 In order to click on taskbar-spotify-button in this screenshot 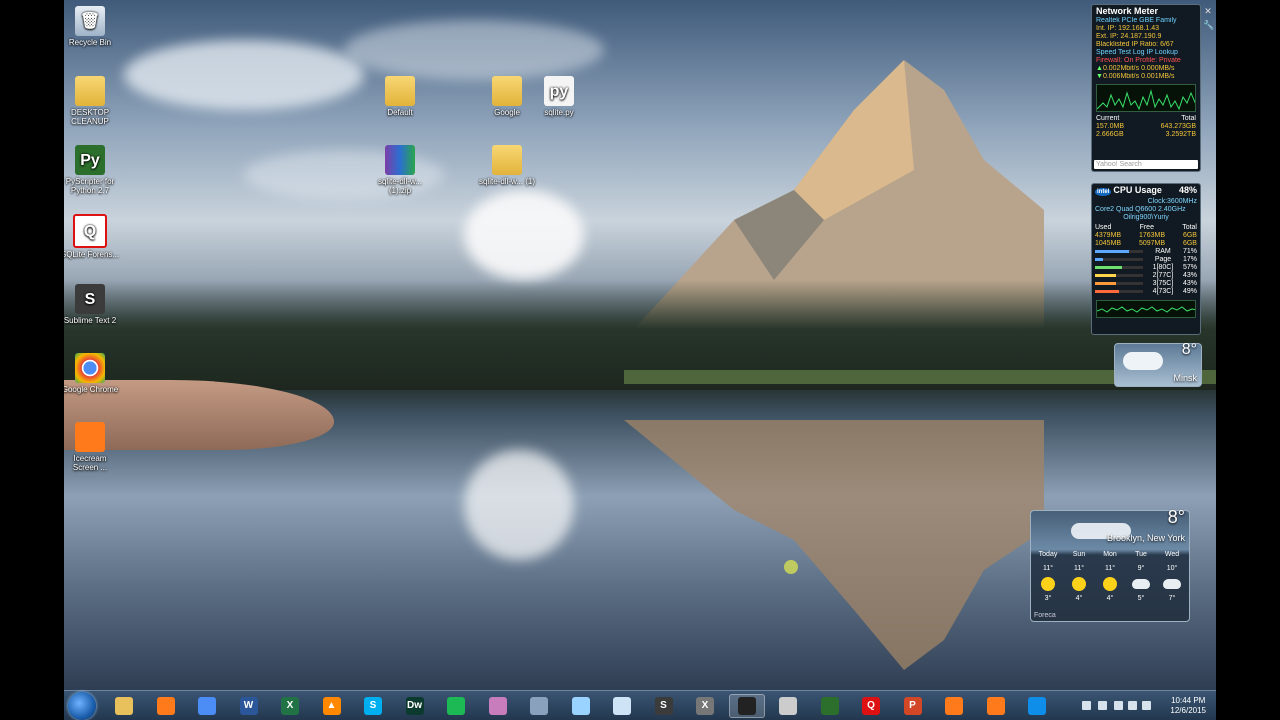, I will do `click(456, 706)`.